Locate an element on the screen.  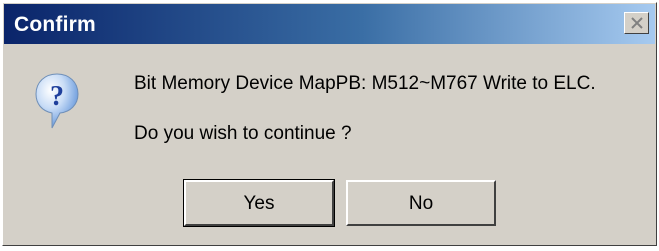
close-button is located at coordinates (636, 23).